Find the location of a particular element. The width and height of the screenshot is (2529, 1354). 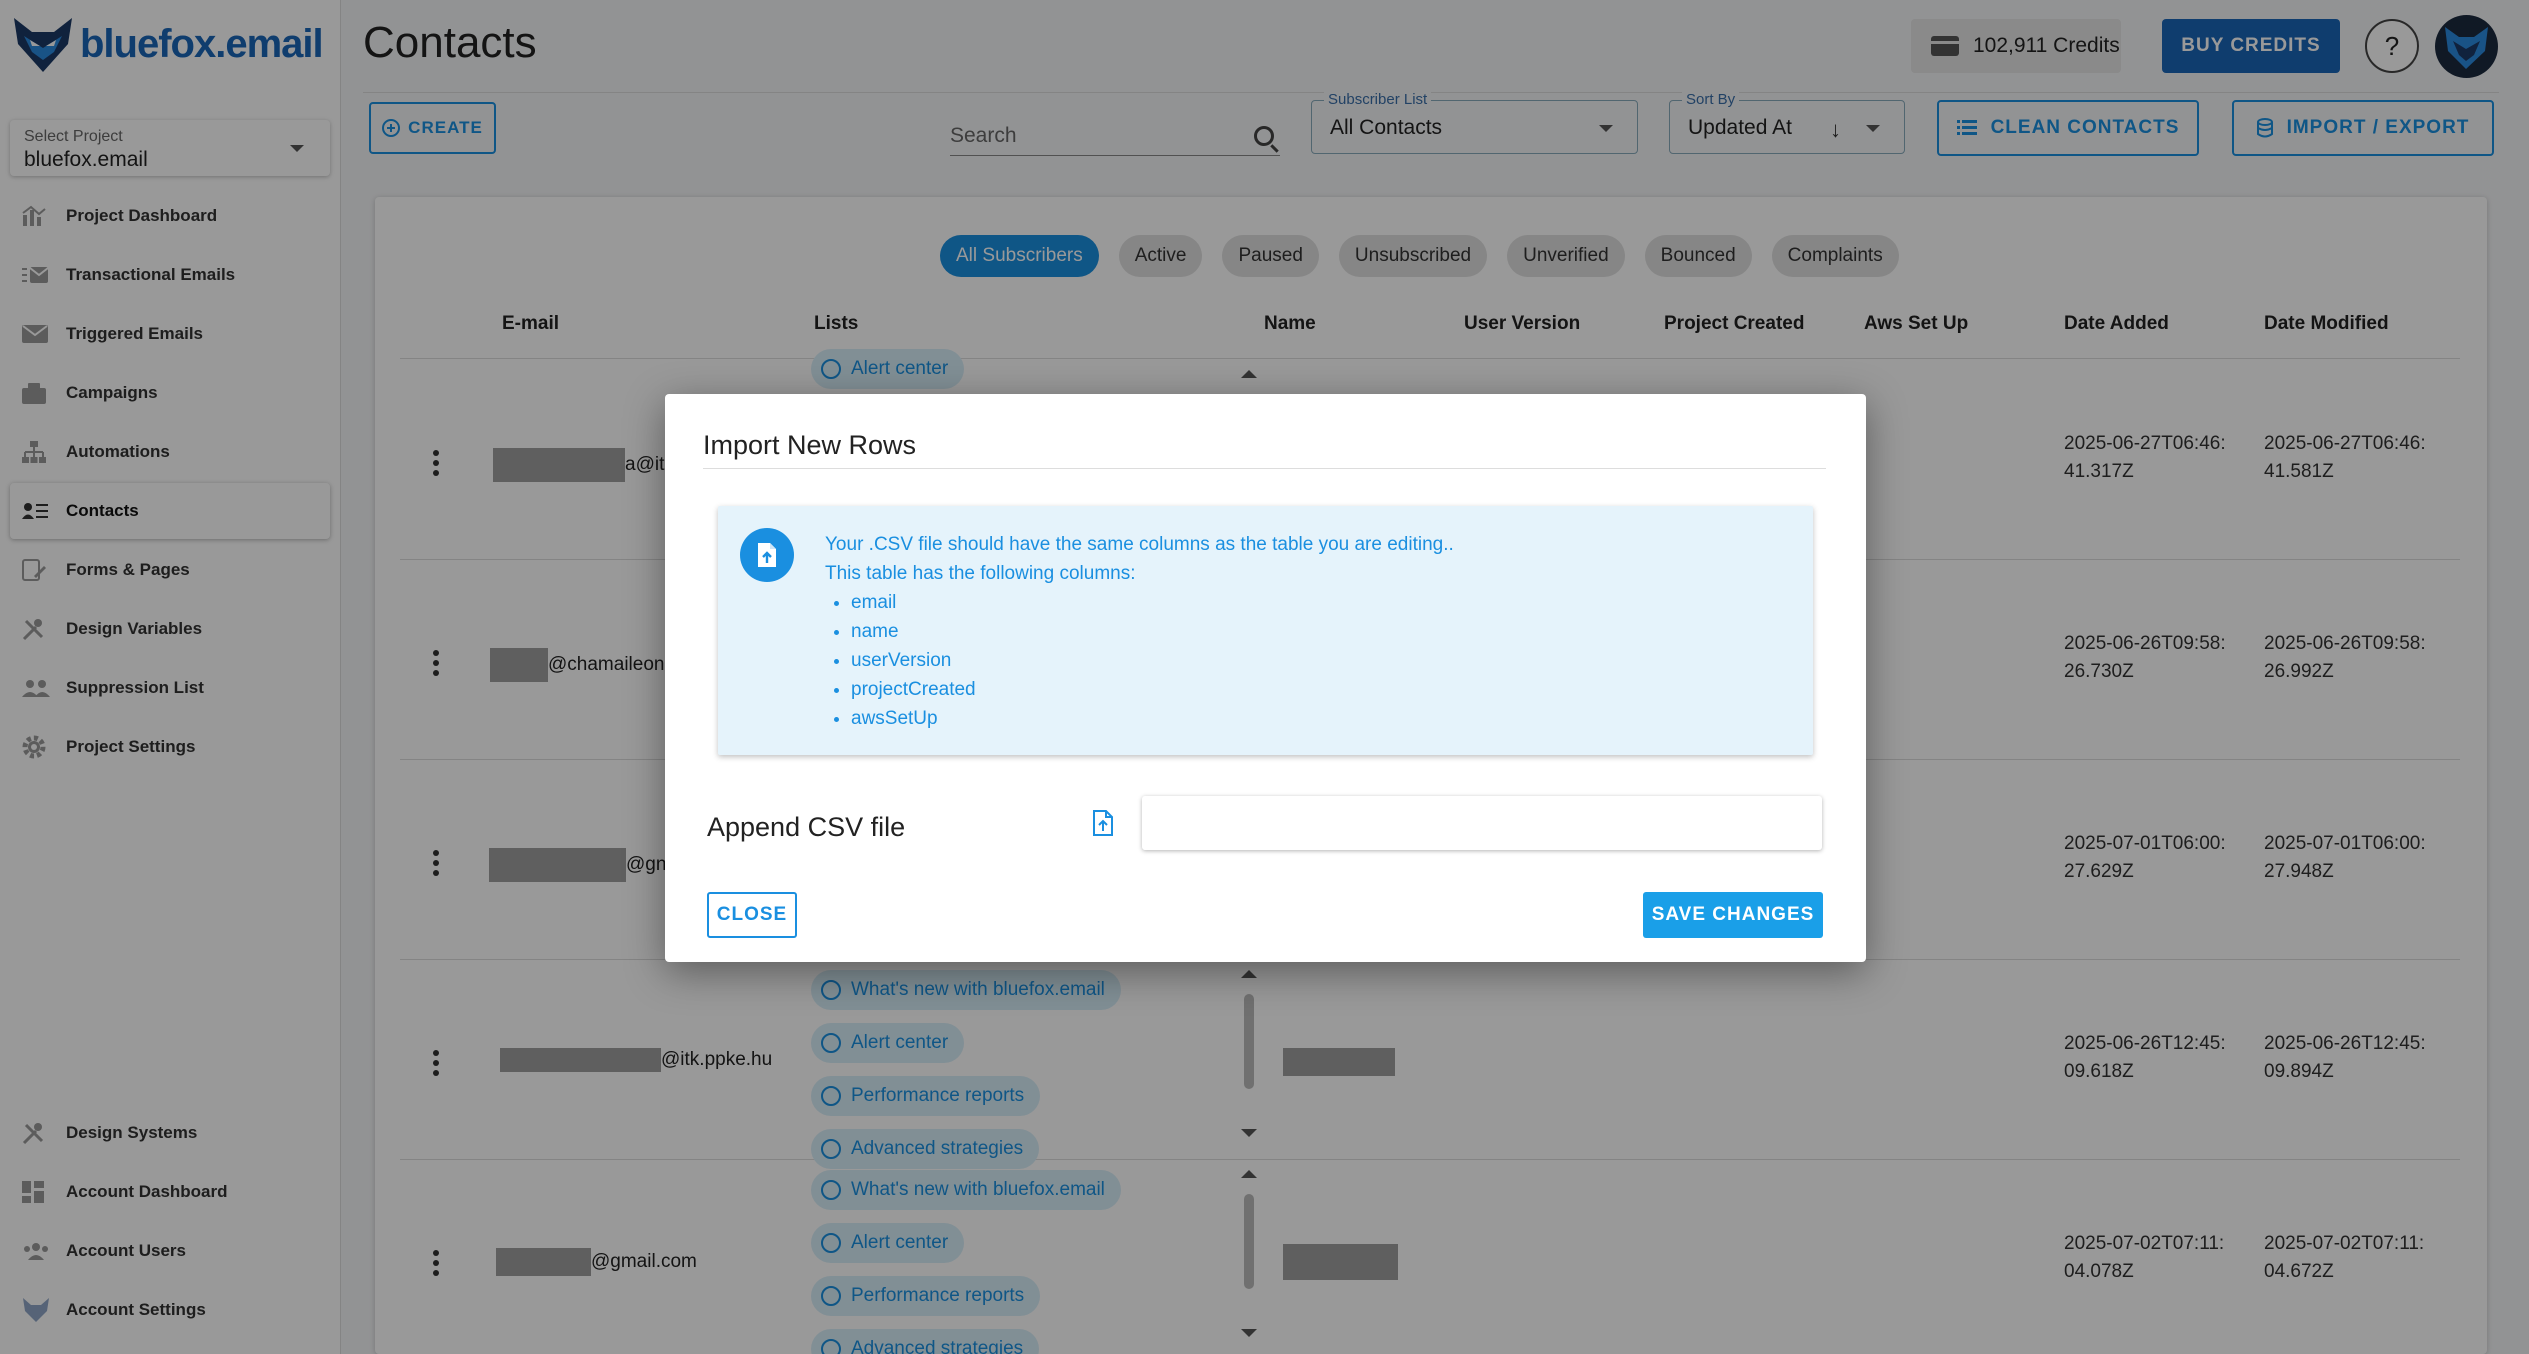

dialog-title: Import New Rows is located at coordinates (810, 445).